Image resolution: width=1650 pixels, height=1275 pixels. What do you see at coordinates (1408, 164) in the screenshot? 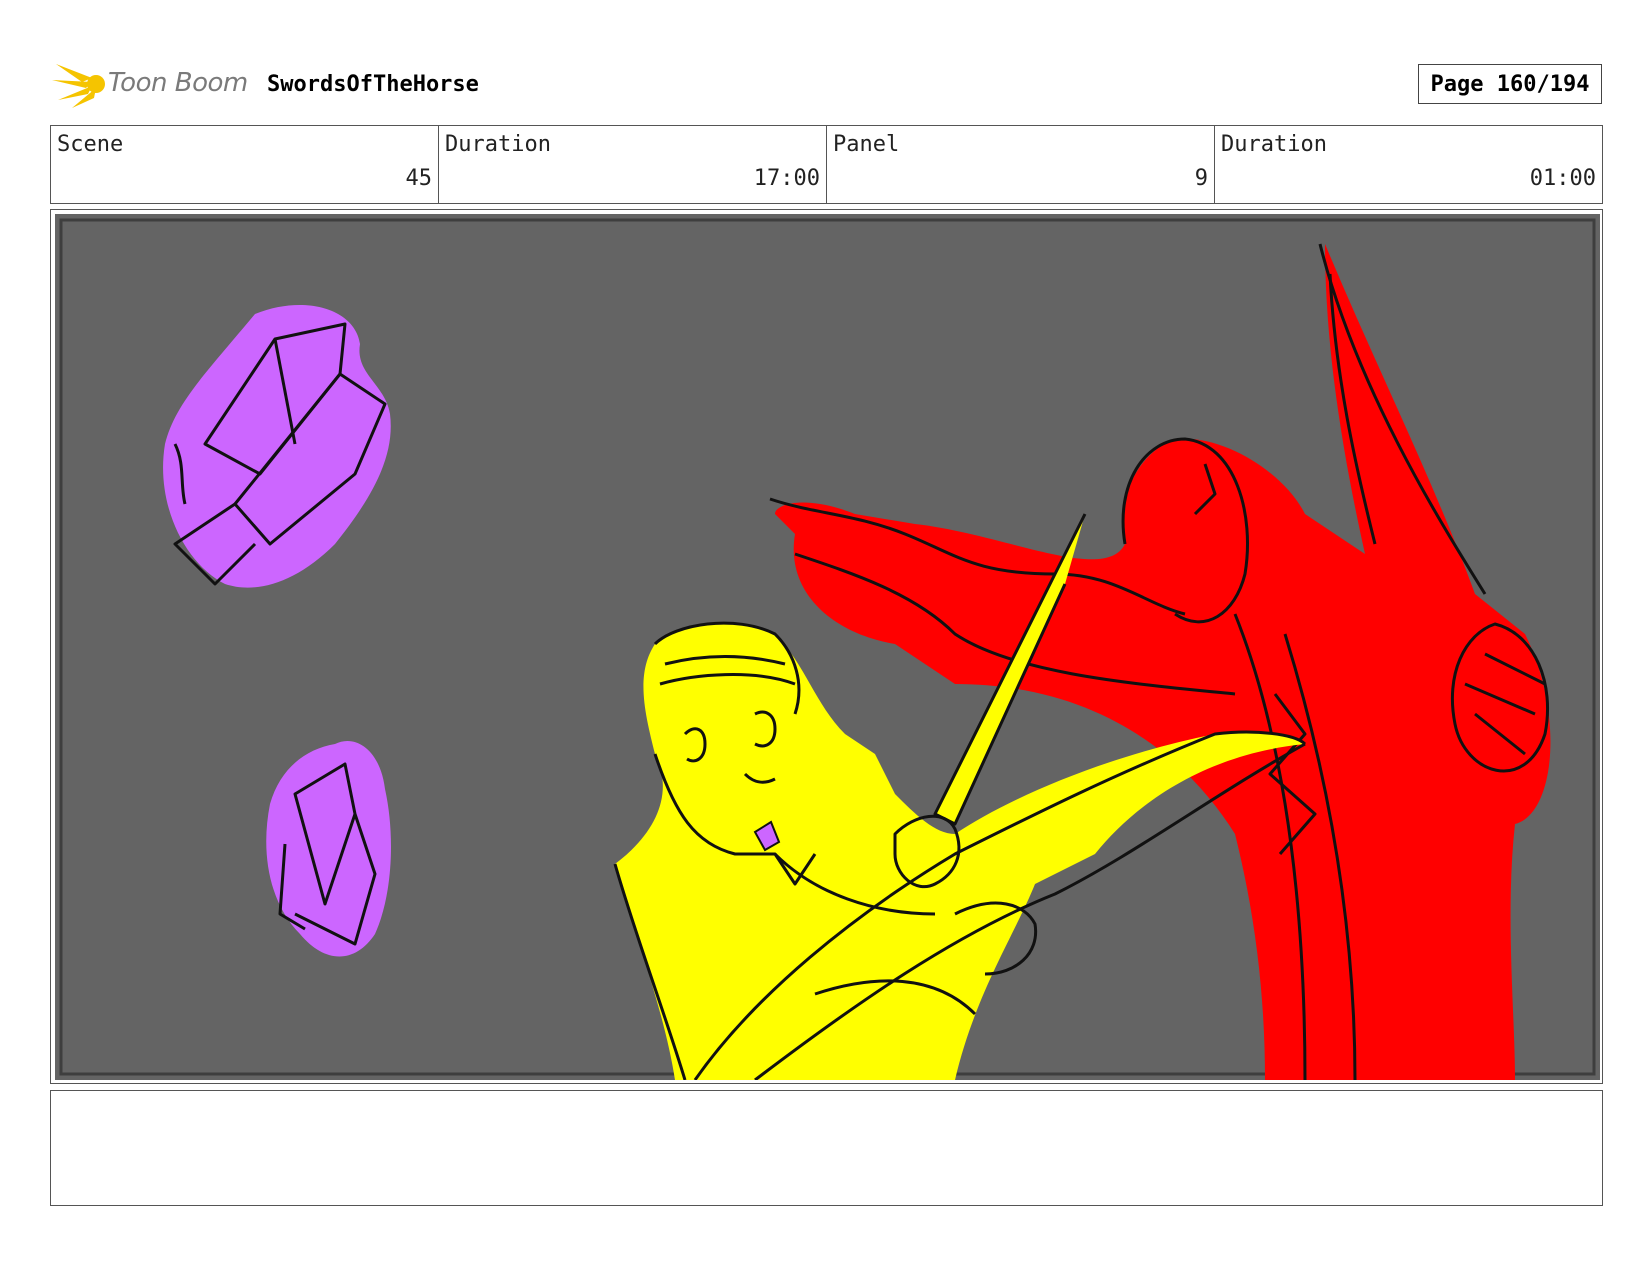
I see `panel-duration-cell: Duration 01:00` at bounding box center [1408, 164].